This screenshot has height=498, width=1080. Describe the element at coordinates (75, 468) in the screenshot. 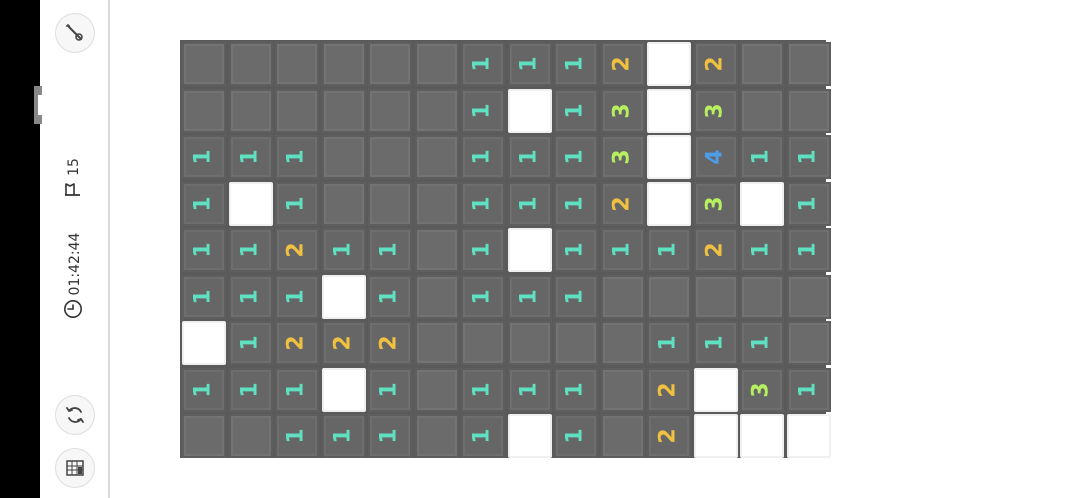

I see `menu-button` at that location.